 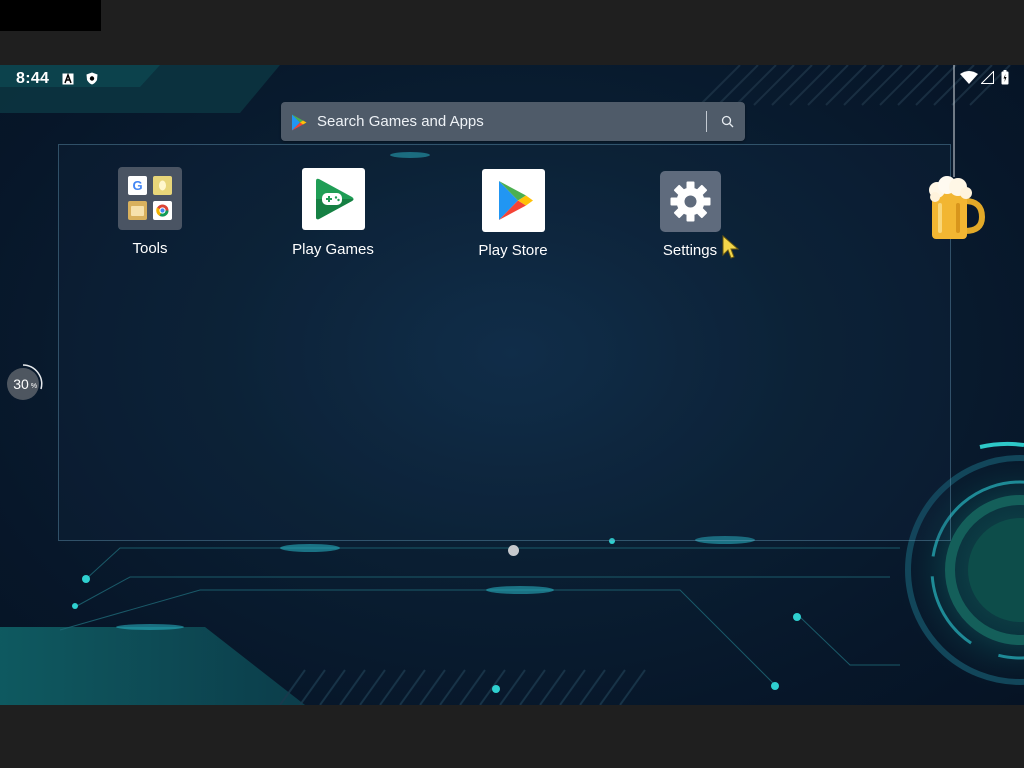 What do you see at coordinates (333, 249) in the screenshot?
I see `app-label: Play Games` at bounding box center [333, 249].